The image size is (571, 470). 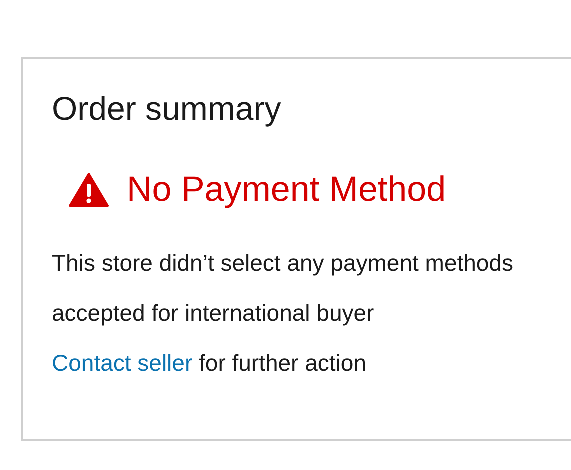 I want to click on card-title: Order summary, so click(x=167, y=109).